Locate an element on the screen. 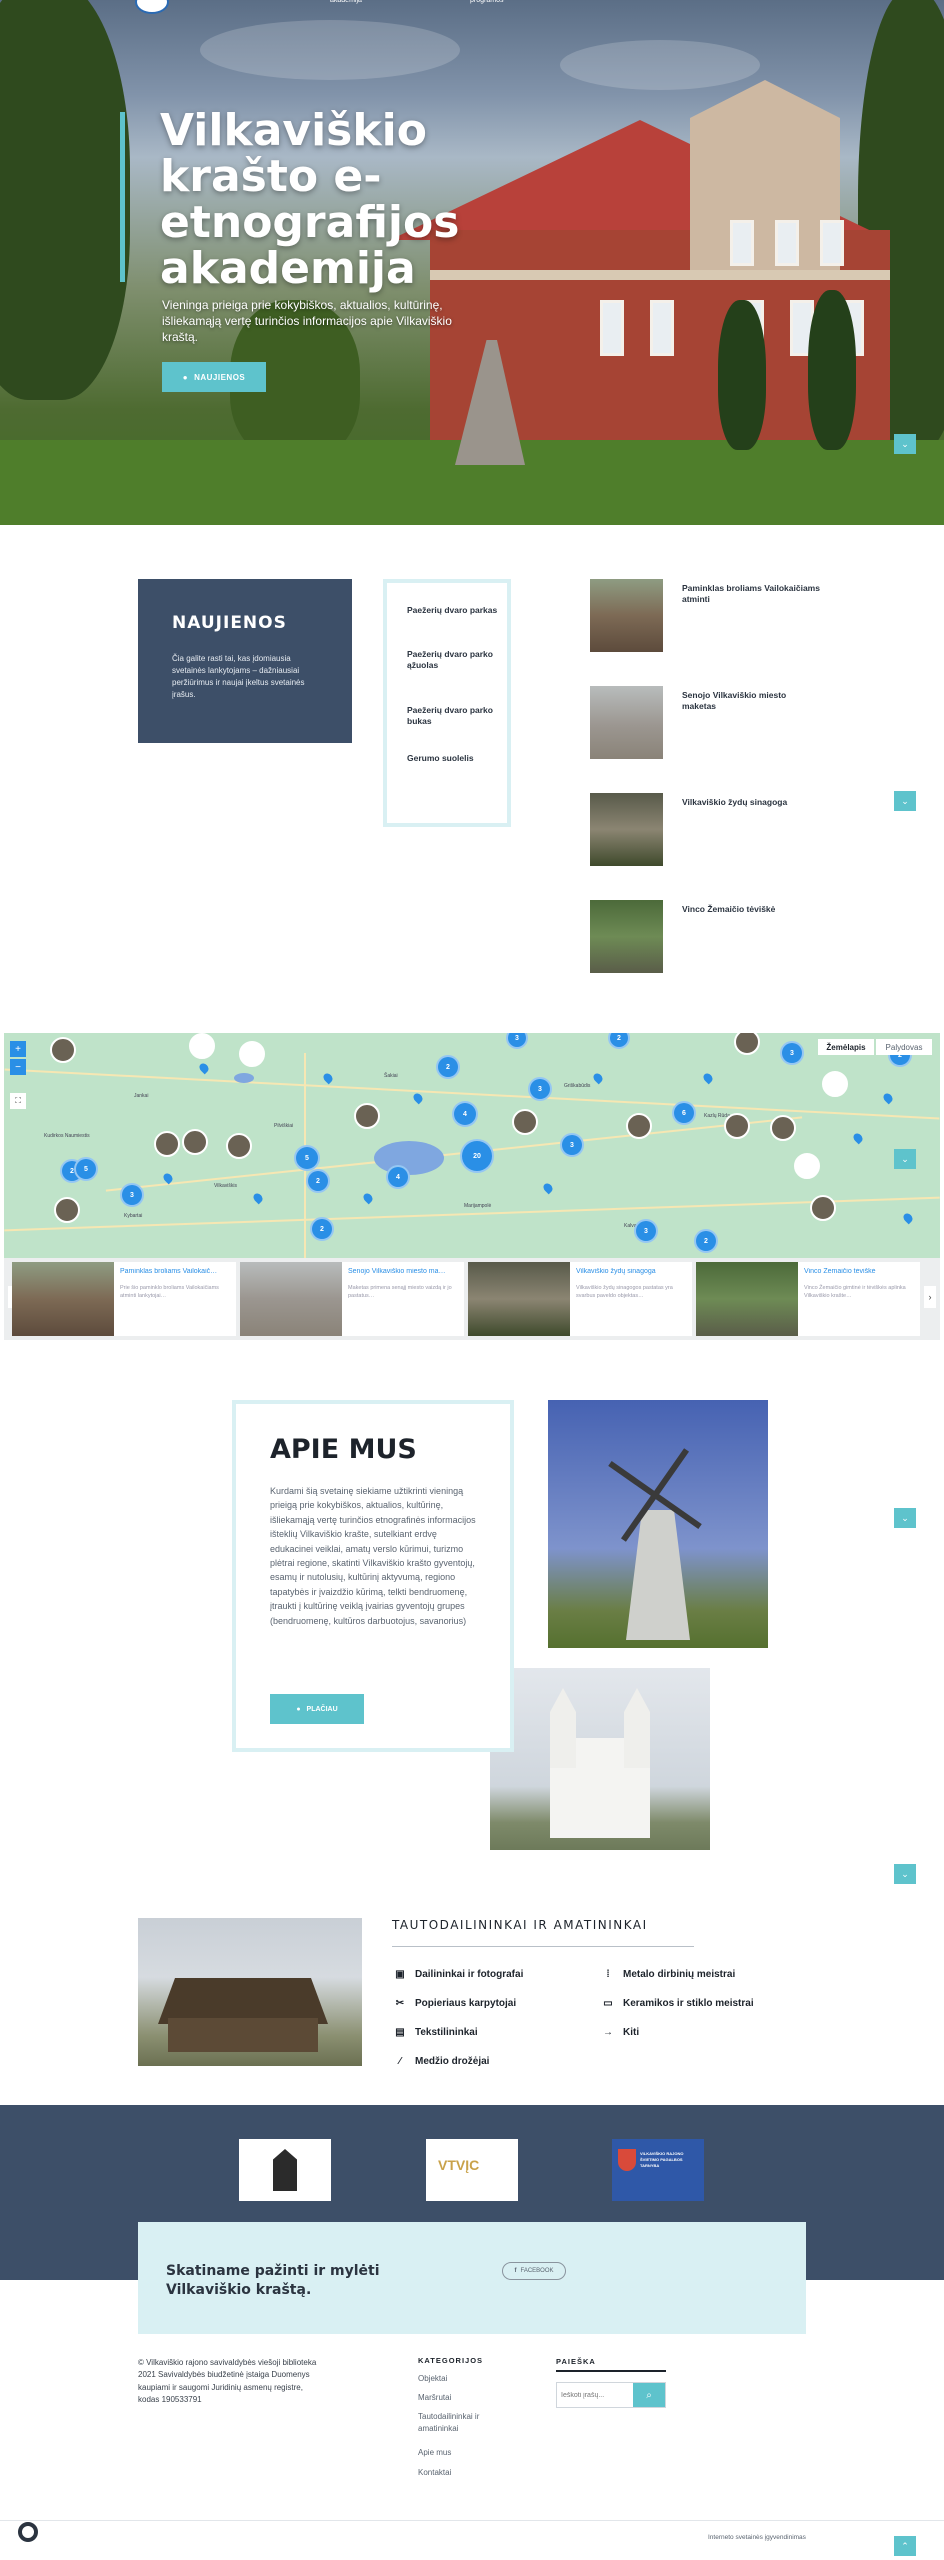 The width and height of the screenshot is (944, 2560). map-cluster: 20 is located at coordinates (477, 1156).